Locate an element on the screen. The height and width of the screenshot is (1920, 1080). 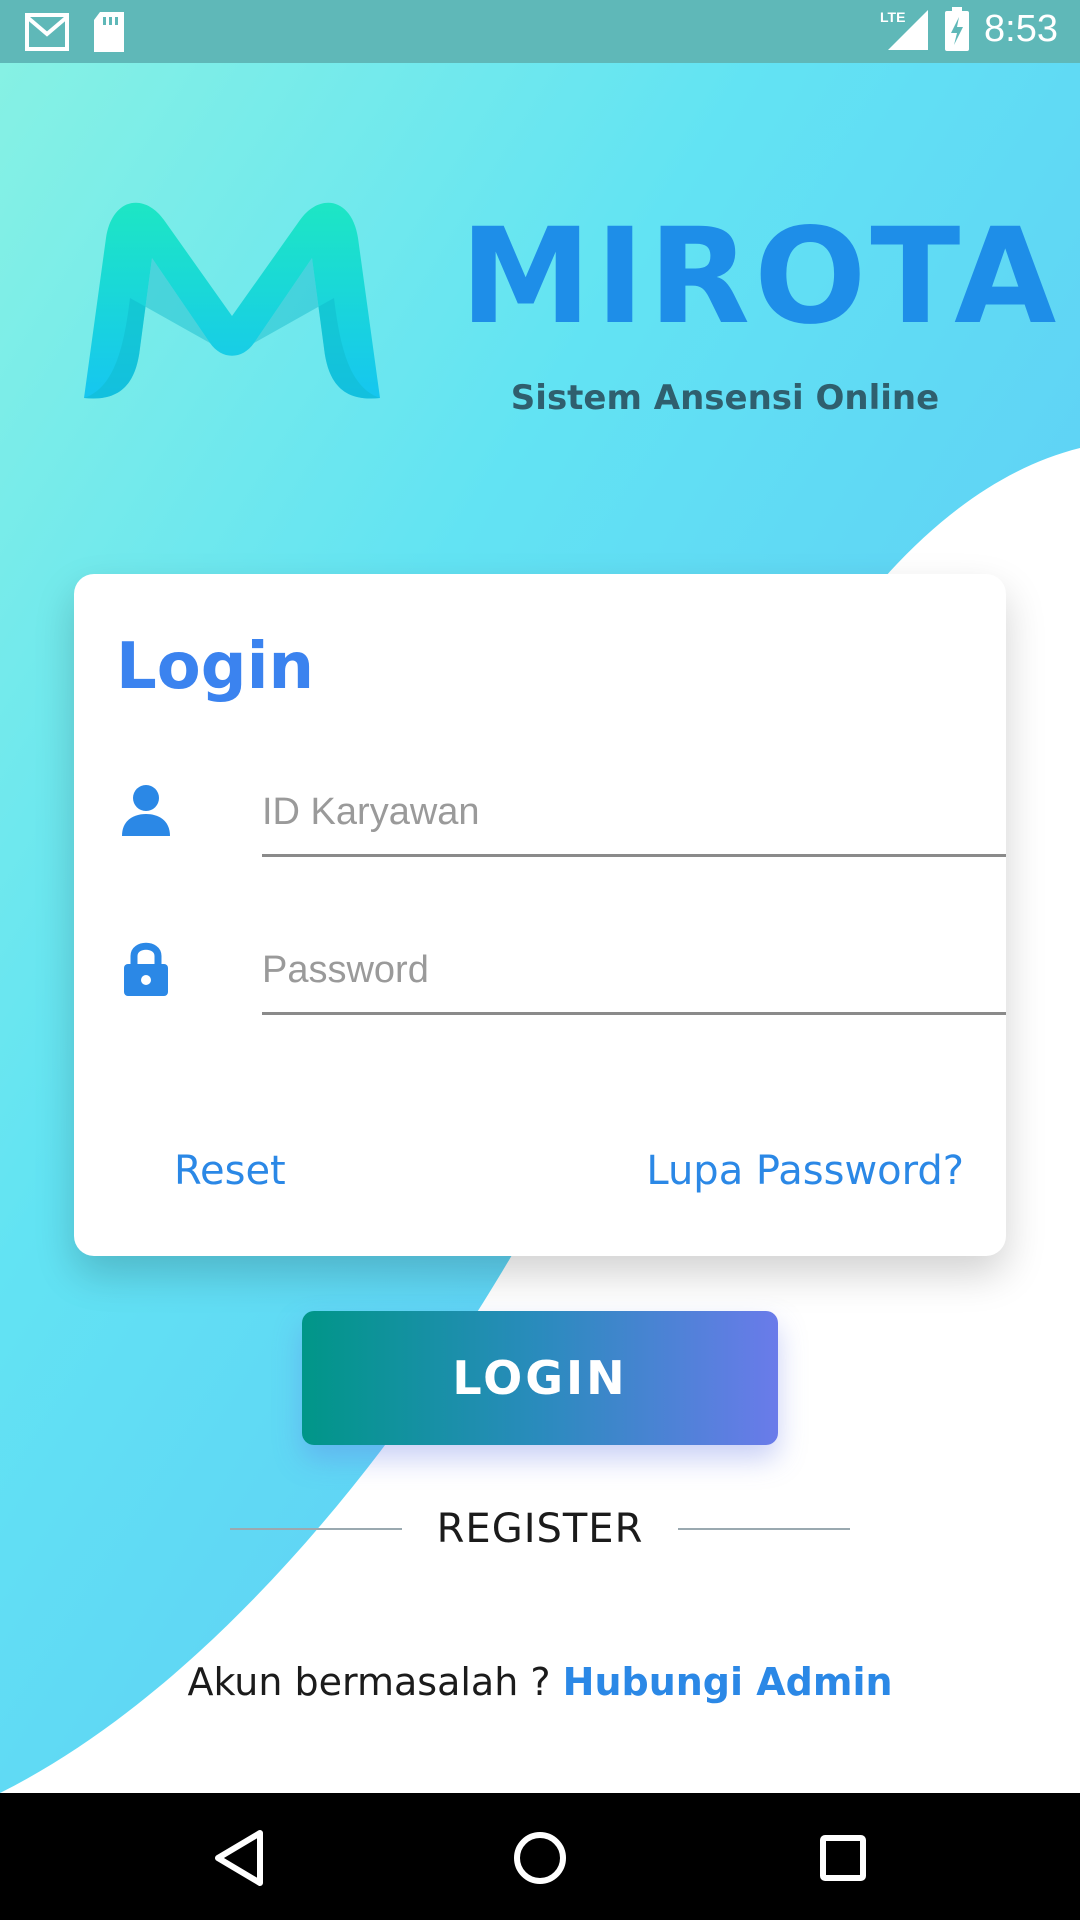
help-text: Akun bermasalah ? Hubungi Admin is located at coordinates (540, 1682).